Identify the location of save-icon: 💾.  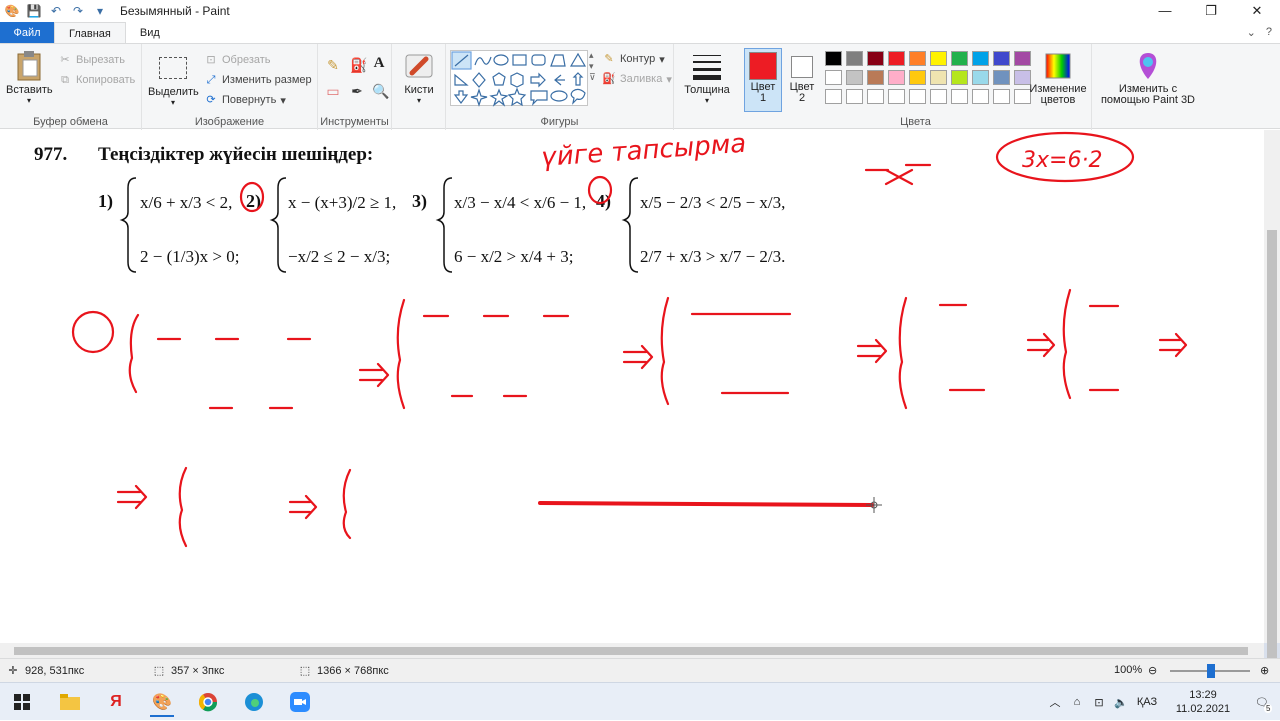
(34, 11).